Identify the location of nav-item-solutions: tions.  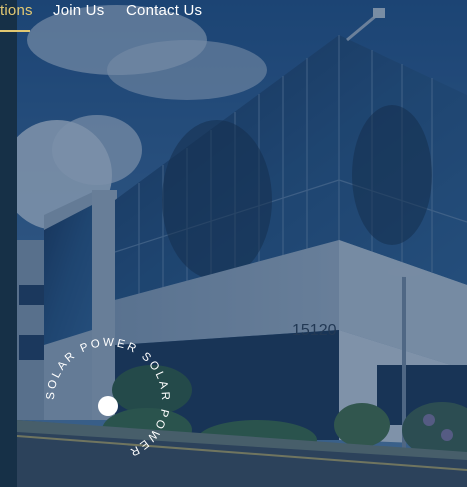
(16, 10).